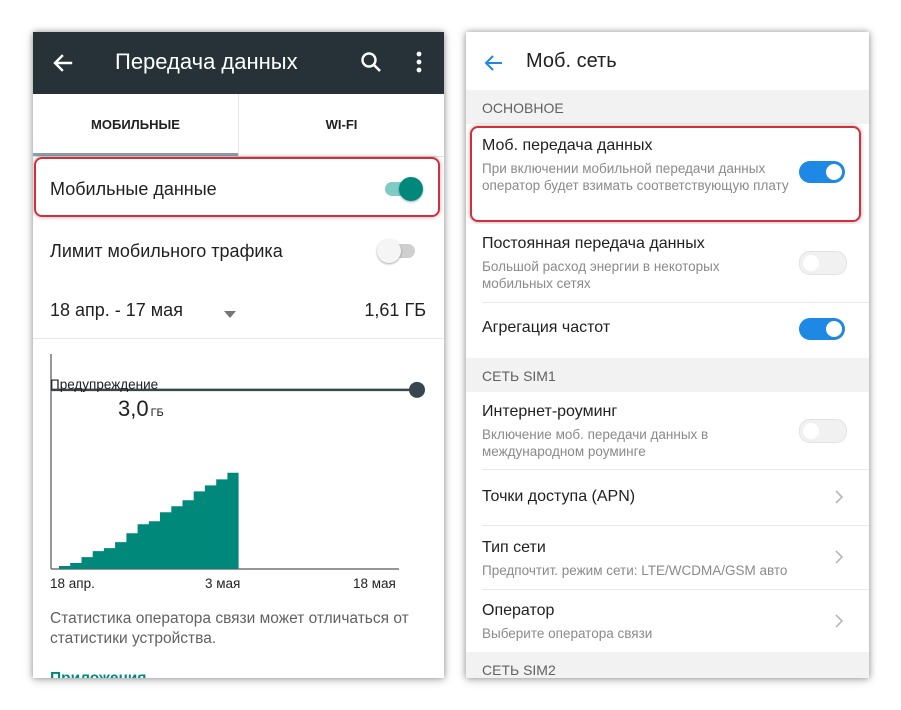 Image resolution: width=901 pixels, height=710 pixels. What do you see at coordinates (98, 674) in the screenshot?
I see `apps-section-header: Приложения` at bounding box center [98, 674].